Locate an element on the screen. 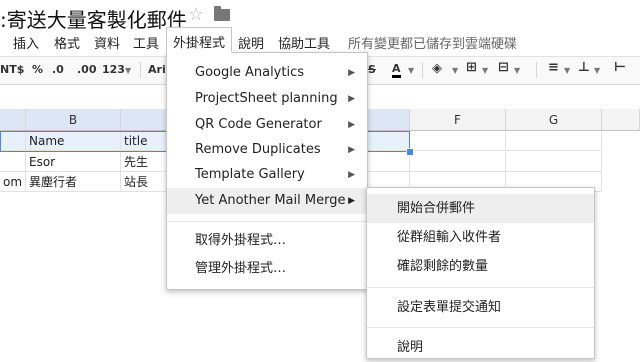 The height and width of the screenshot is (362, 640). menu-item-projectsheet-planning: ProjectSheet planning ▶ is located at coordinates (267, 99).